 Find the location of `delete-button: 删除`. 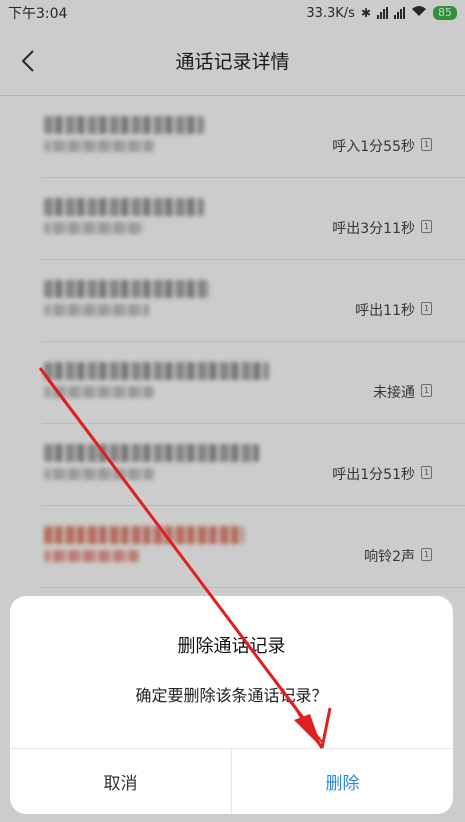

delete-button: 删除 is located at coordinates (342, 781).